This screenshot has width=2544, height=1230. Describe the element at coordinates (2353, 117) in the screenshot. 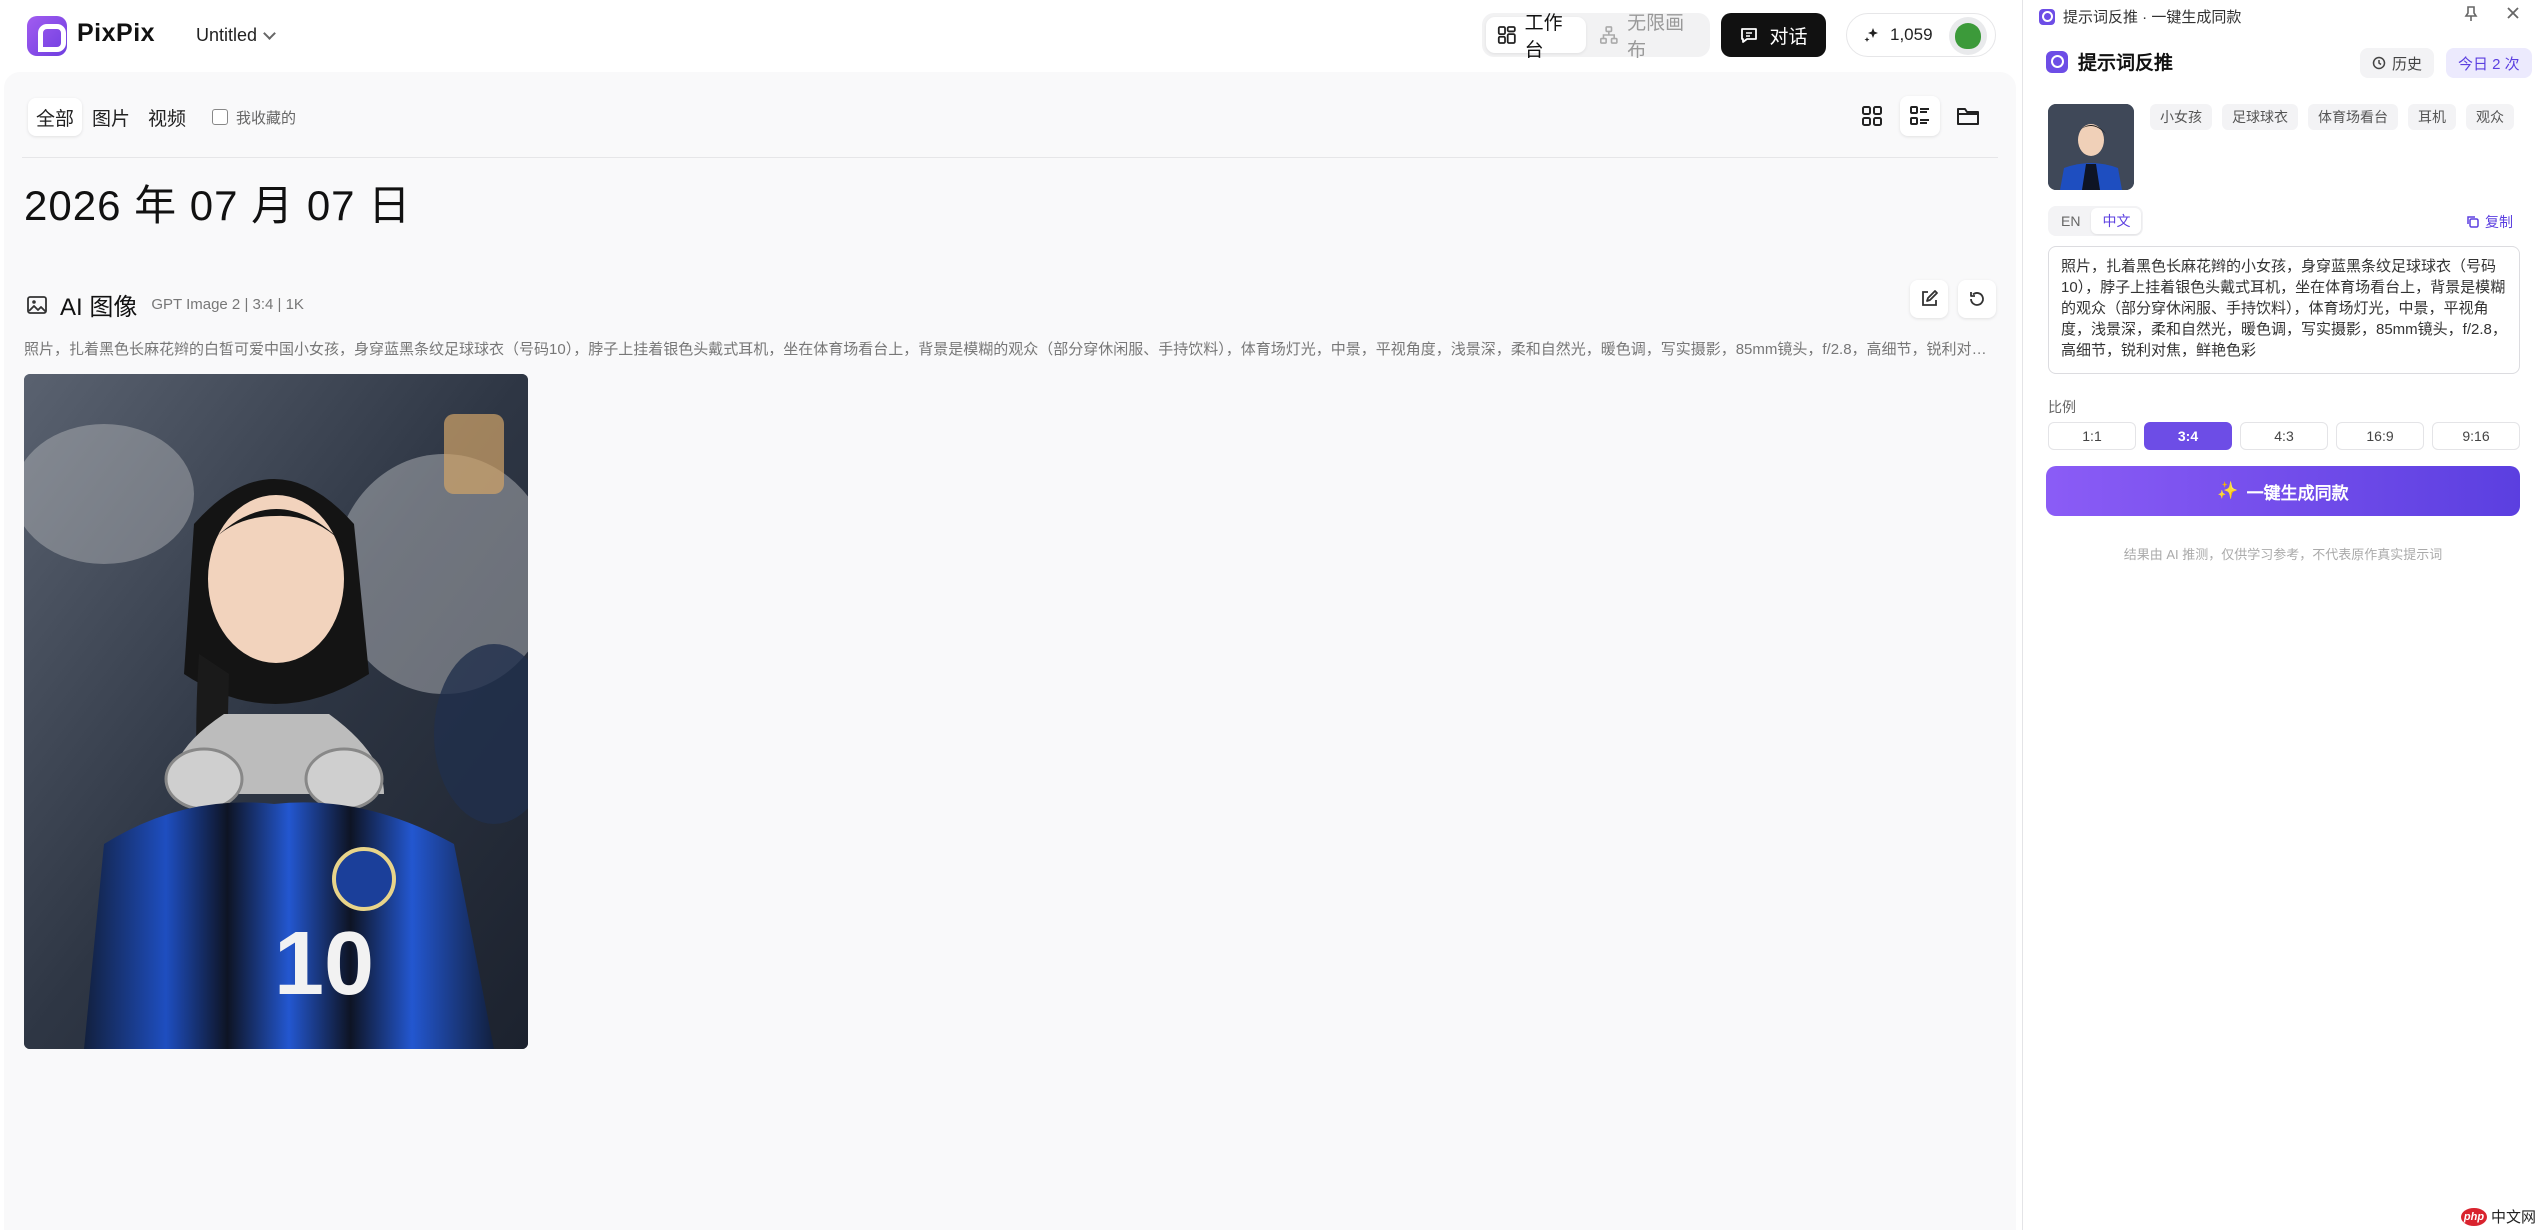

I see `tag-item: 体育场看台` at that location.